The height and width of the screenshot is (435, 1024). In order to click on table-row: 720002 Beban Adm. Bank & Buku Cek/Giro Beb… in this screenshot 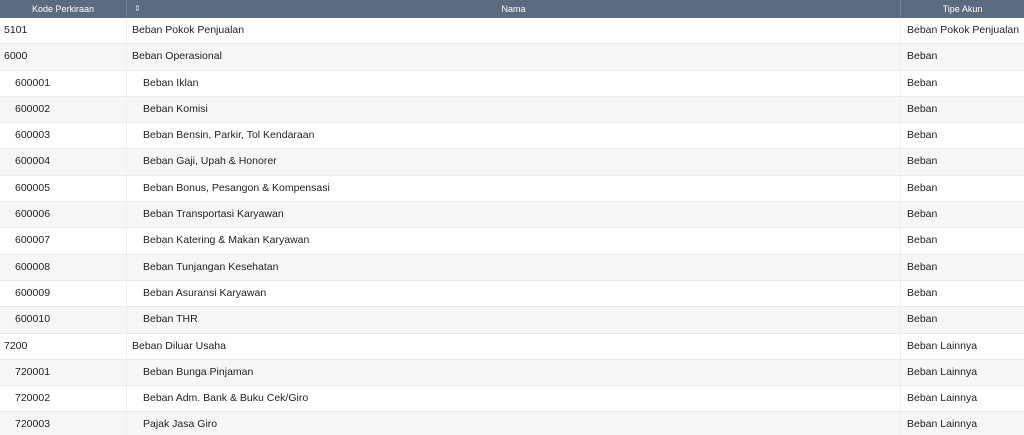, I will do `click(512, 399)`.